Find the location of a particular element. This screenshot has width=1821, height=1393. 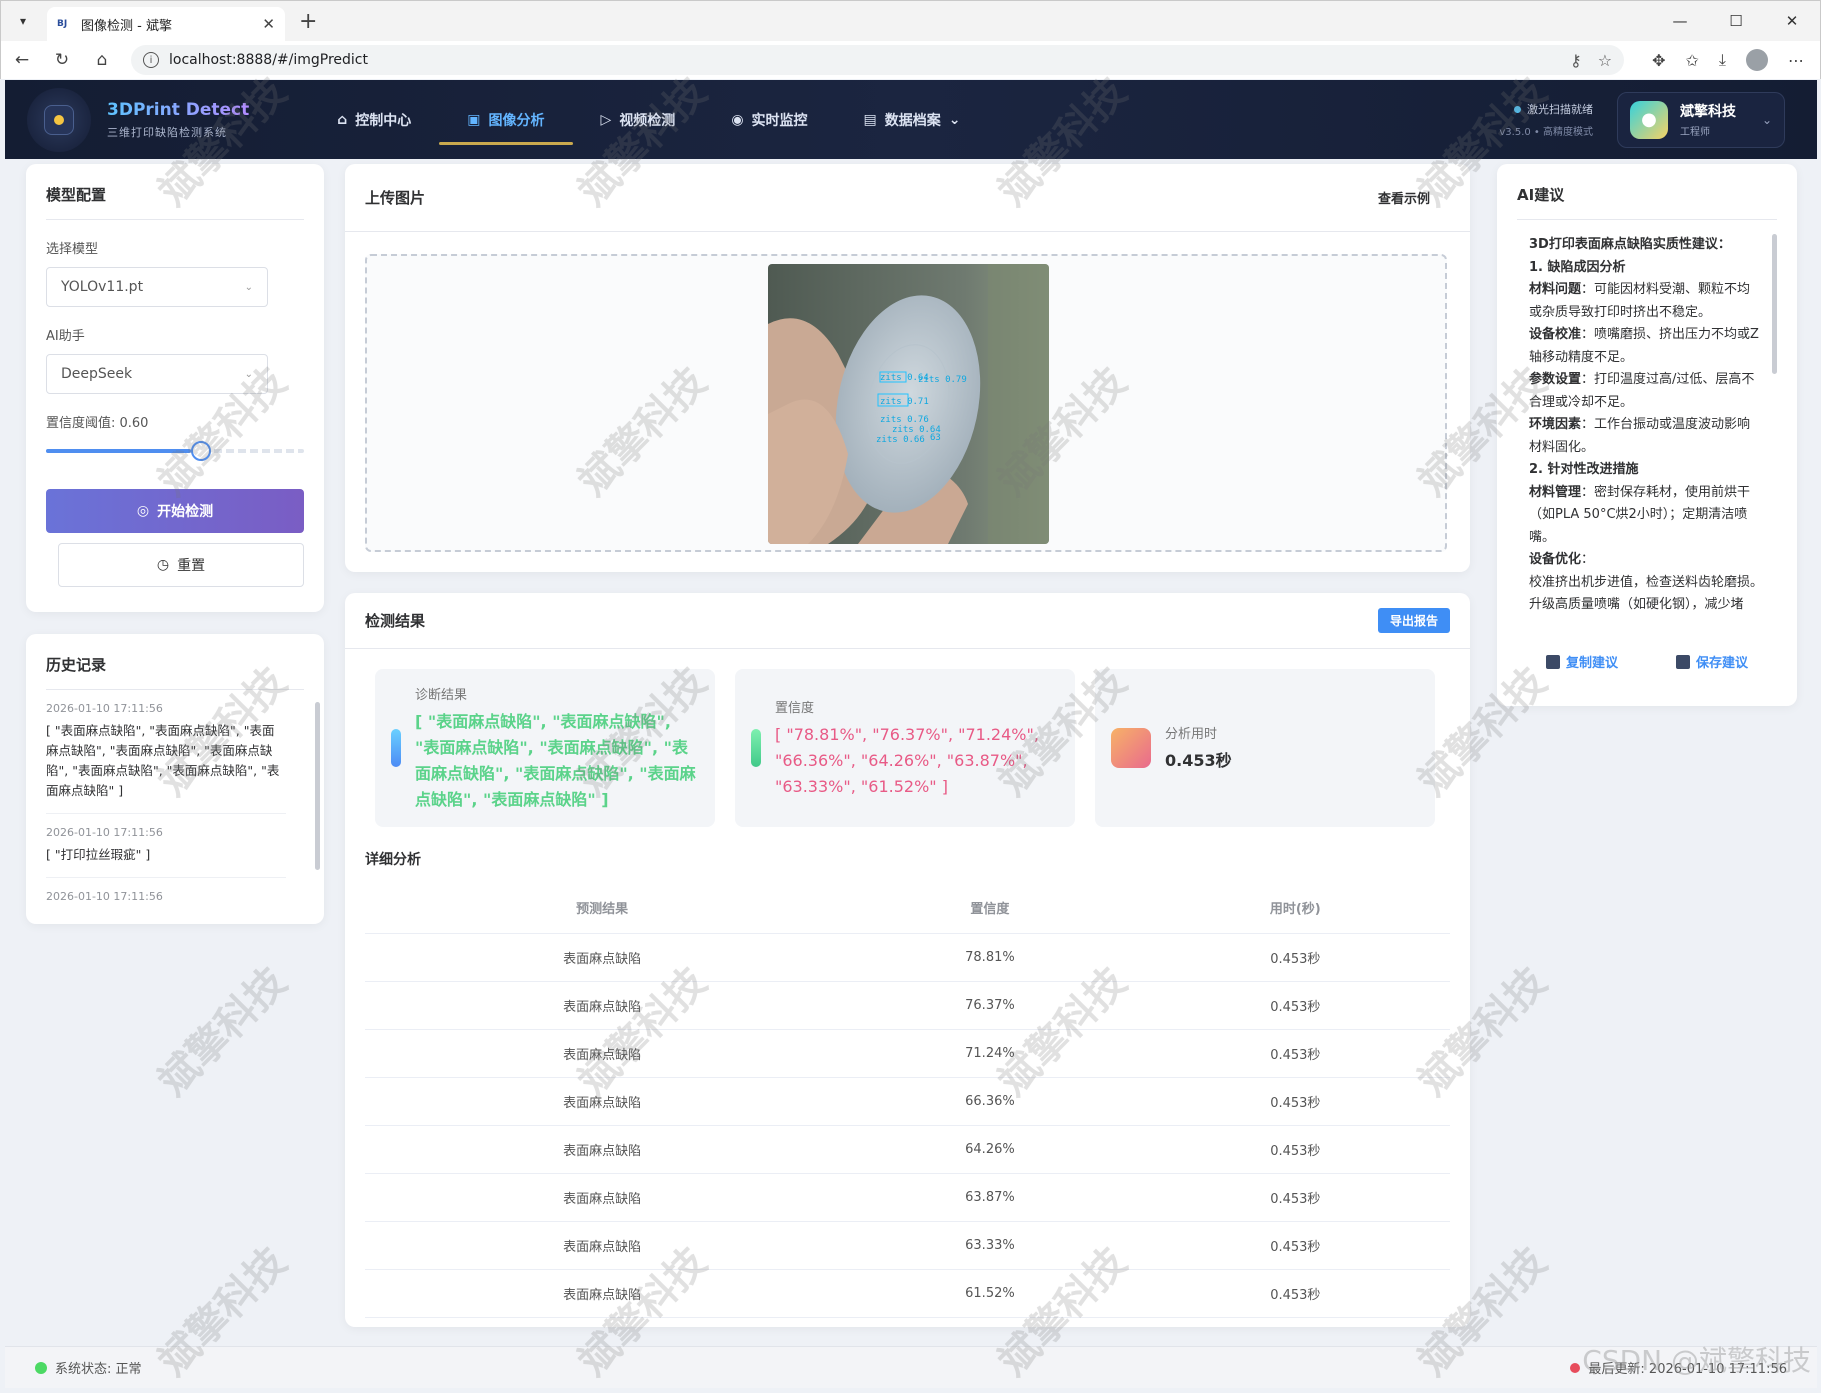

ai-advice-line: 1. 缺陷成因分析 is located at coordinates (1646, 268).